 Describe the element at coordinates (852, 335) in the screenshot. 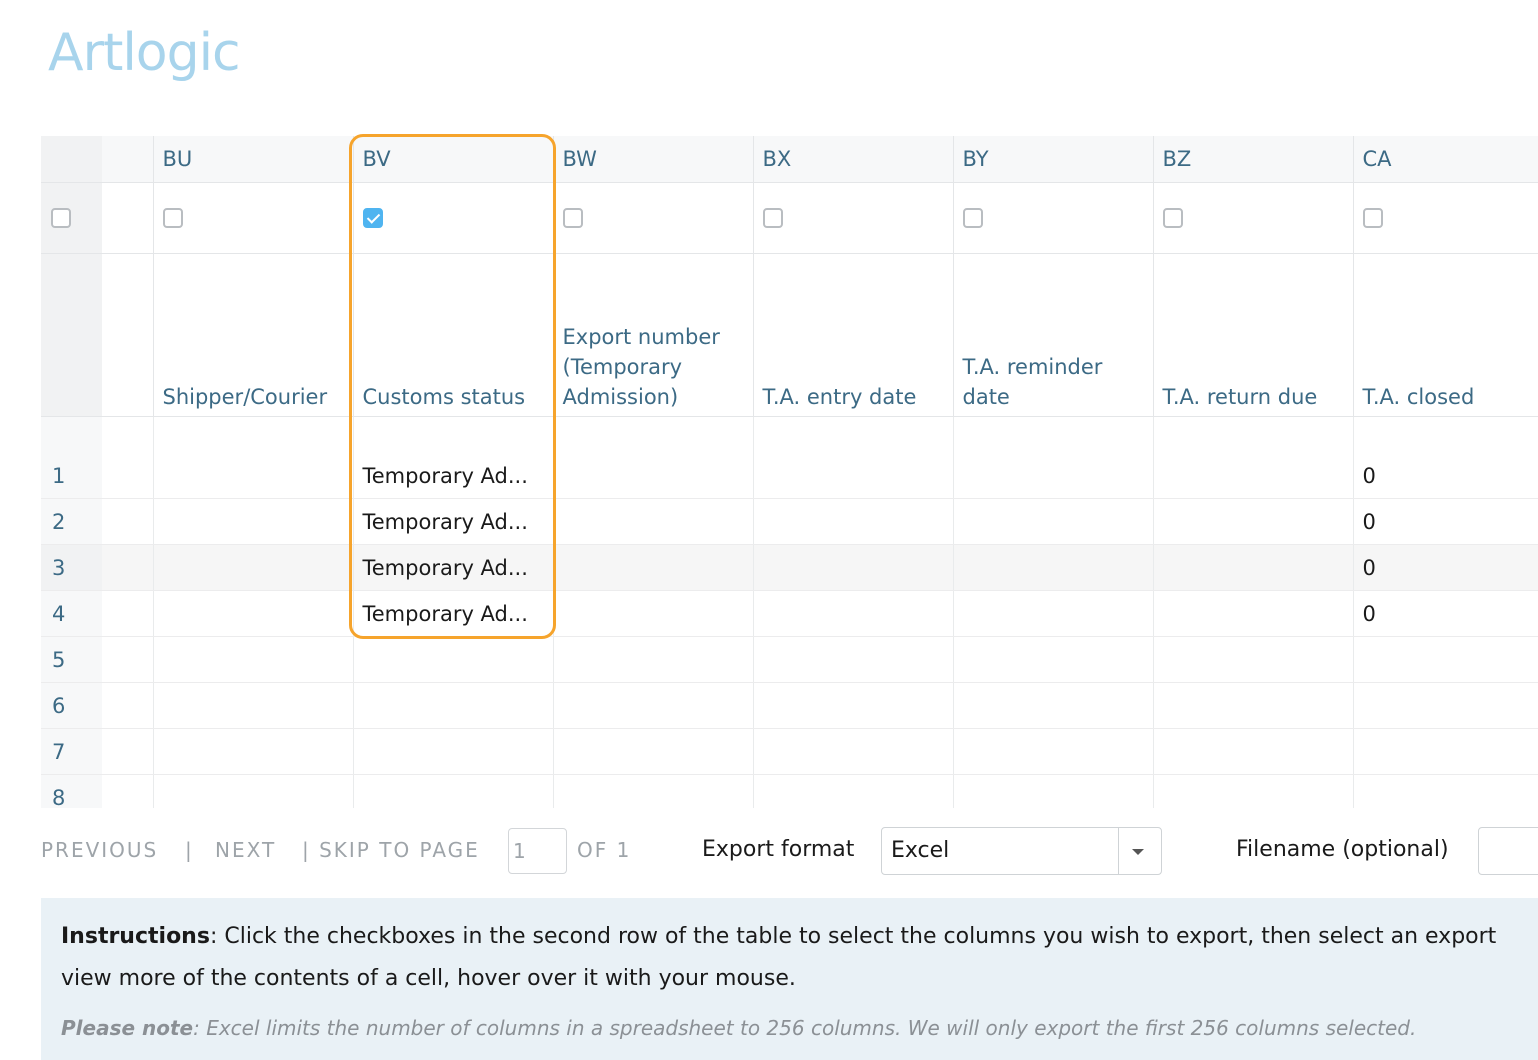

I see `column-header: T.A. entry date` at that location.